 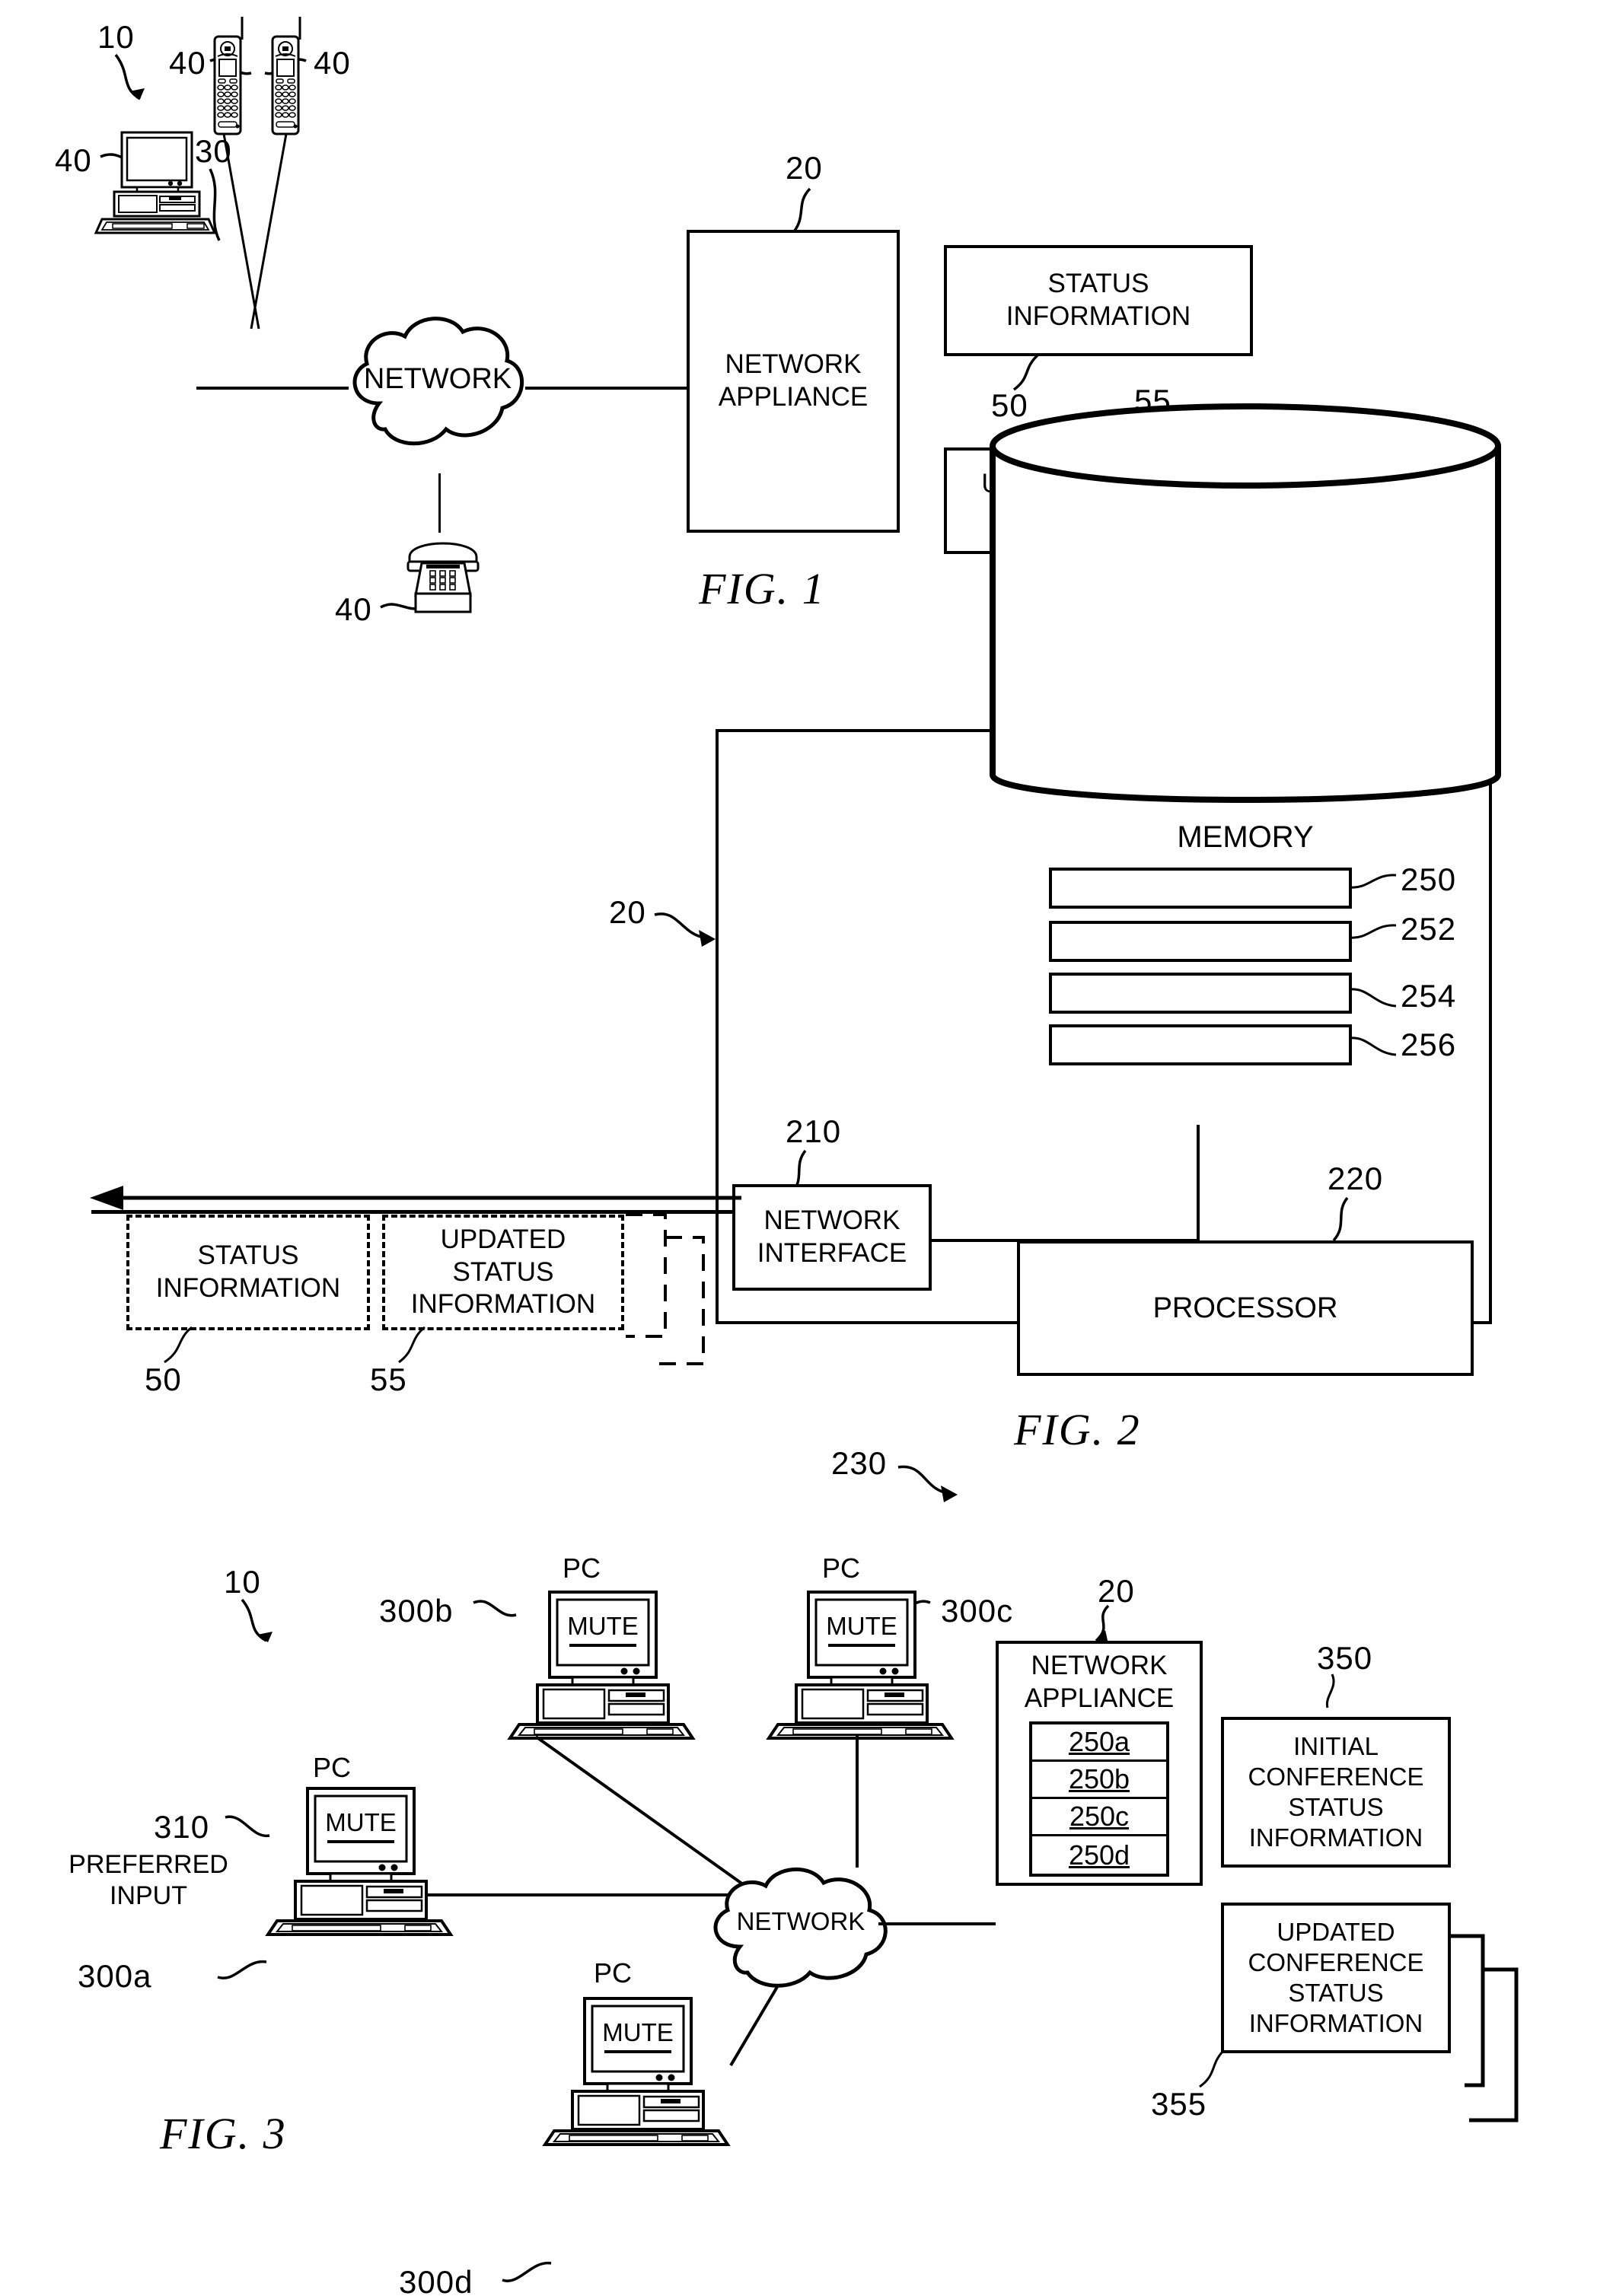 What do you see at coordinates (1330, 1690) in the screenshot?
I see `fig3-initial-conference-leader` at bounding box center [1330, 1690].